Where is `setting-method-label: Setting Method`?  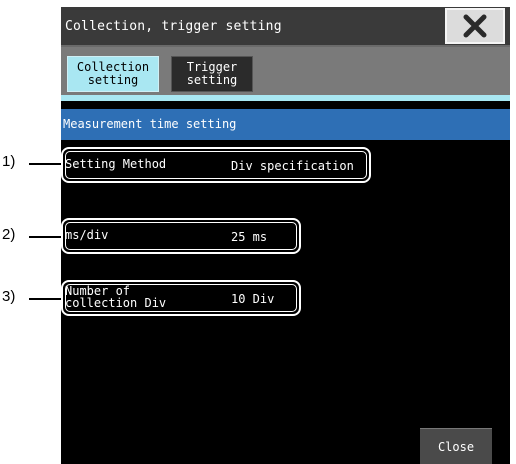 setting-method-label: Setting Method is located at coordinates (116, 164).